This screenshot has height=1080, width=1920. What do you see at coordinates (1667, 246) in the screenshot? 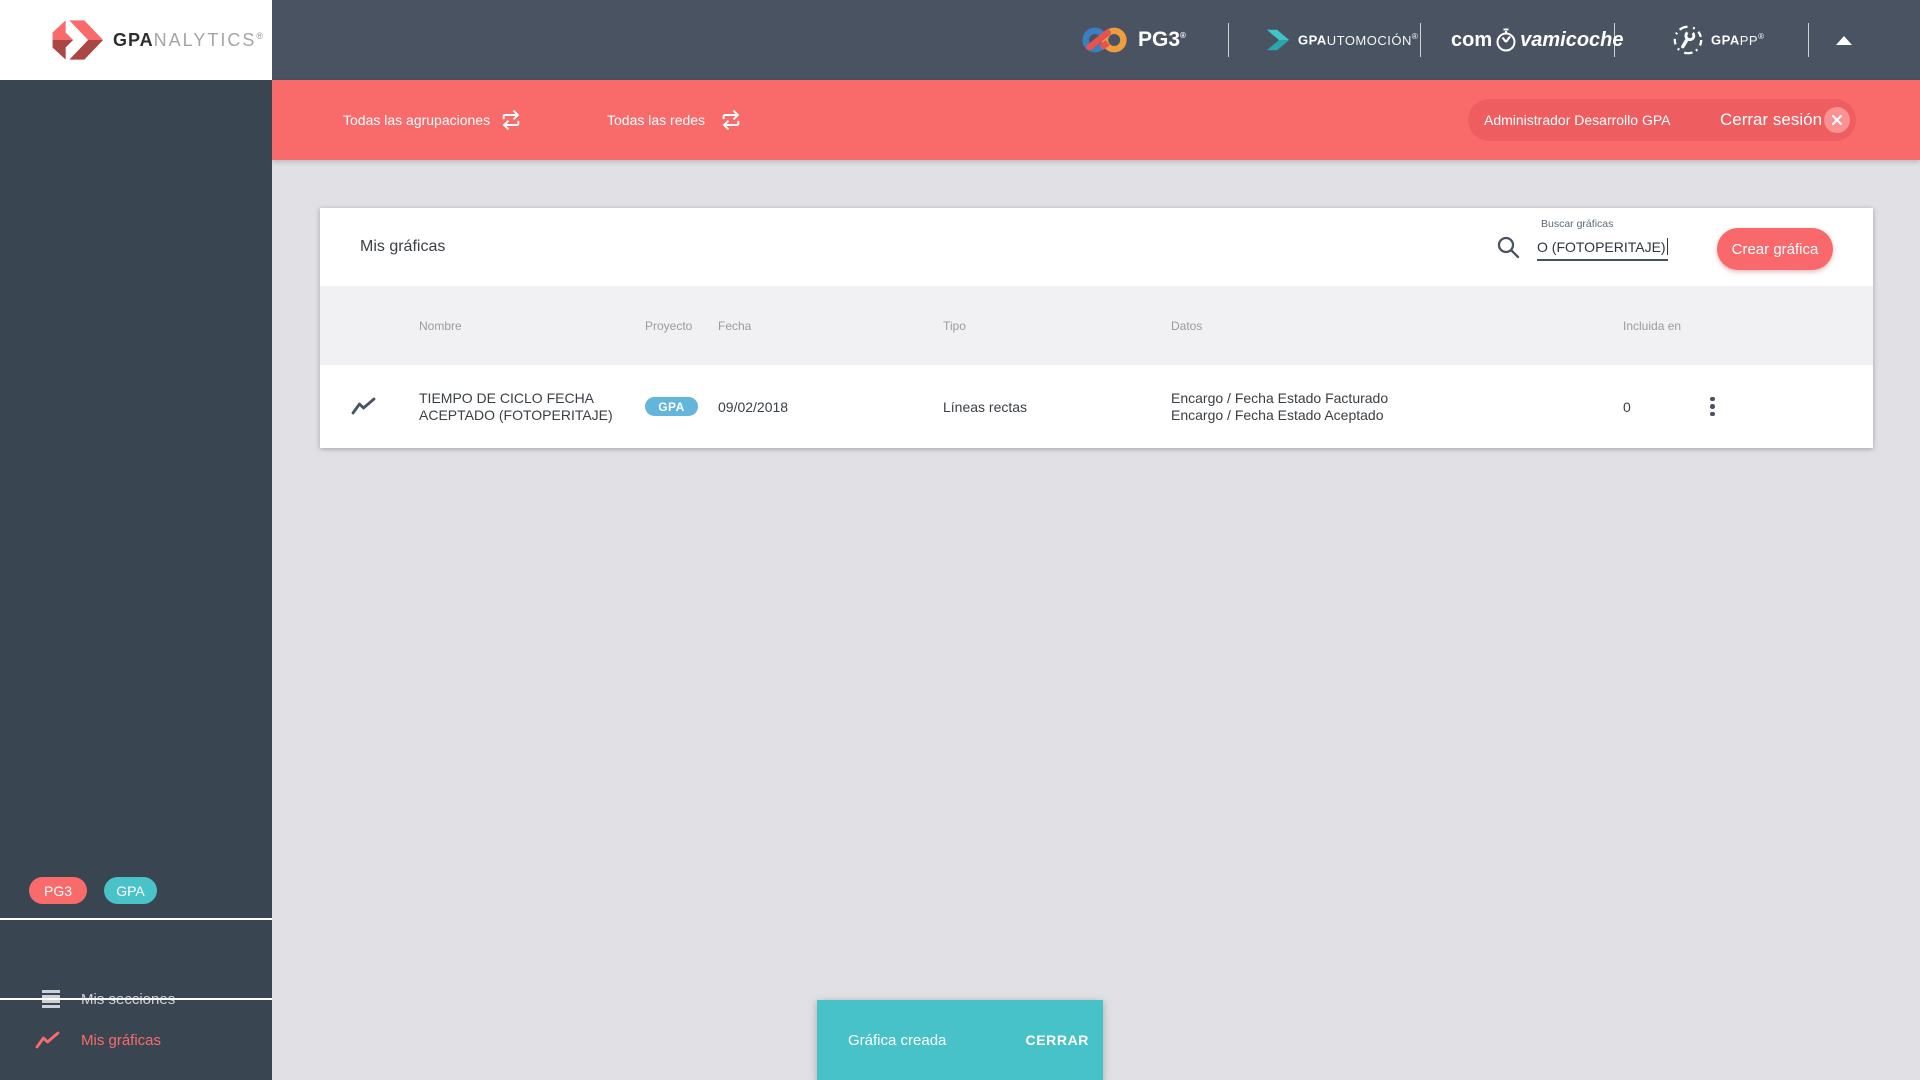
I see `text-cursor` at bounding box center [1667, 246].